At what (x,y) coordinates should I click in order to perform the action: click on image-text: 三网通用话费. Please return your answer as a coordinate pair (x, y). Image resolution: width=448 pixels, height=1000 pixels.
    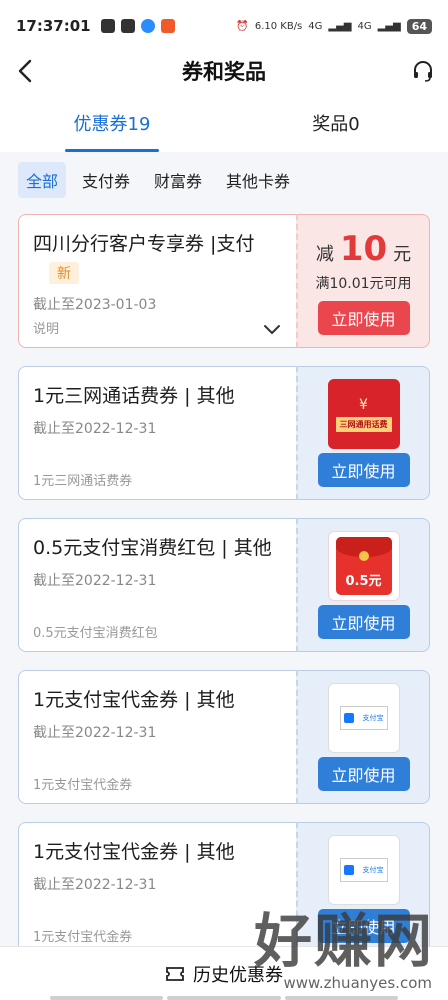
    Looking at the image, I should click on (363, 424).